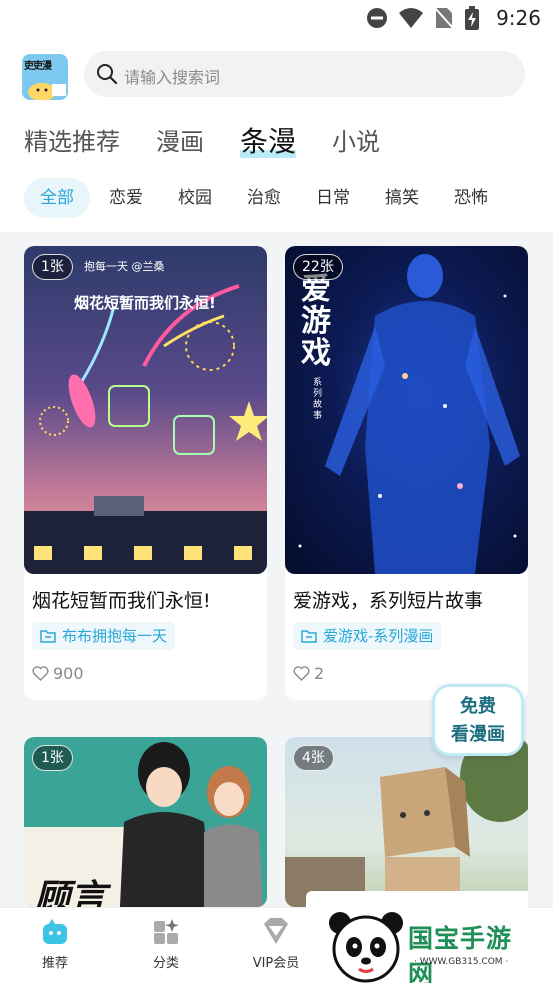 This screenshot has width=553, height=983. What do you see at coordinates (471, 198) in the screenshot?
I see `category-chip-horror: 恐怖` at bounding box center [471, 198].